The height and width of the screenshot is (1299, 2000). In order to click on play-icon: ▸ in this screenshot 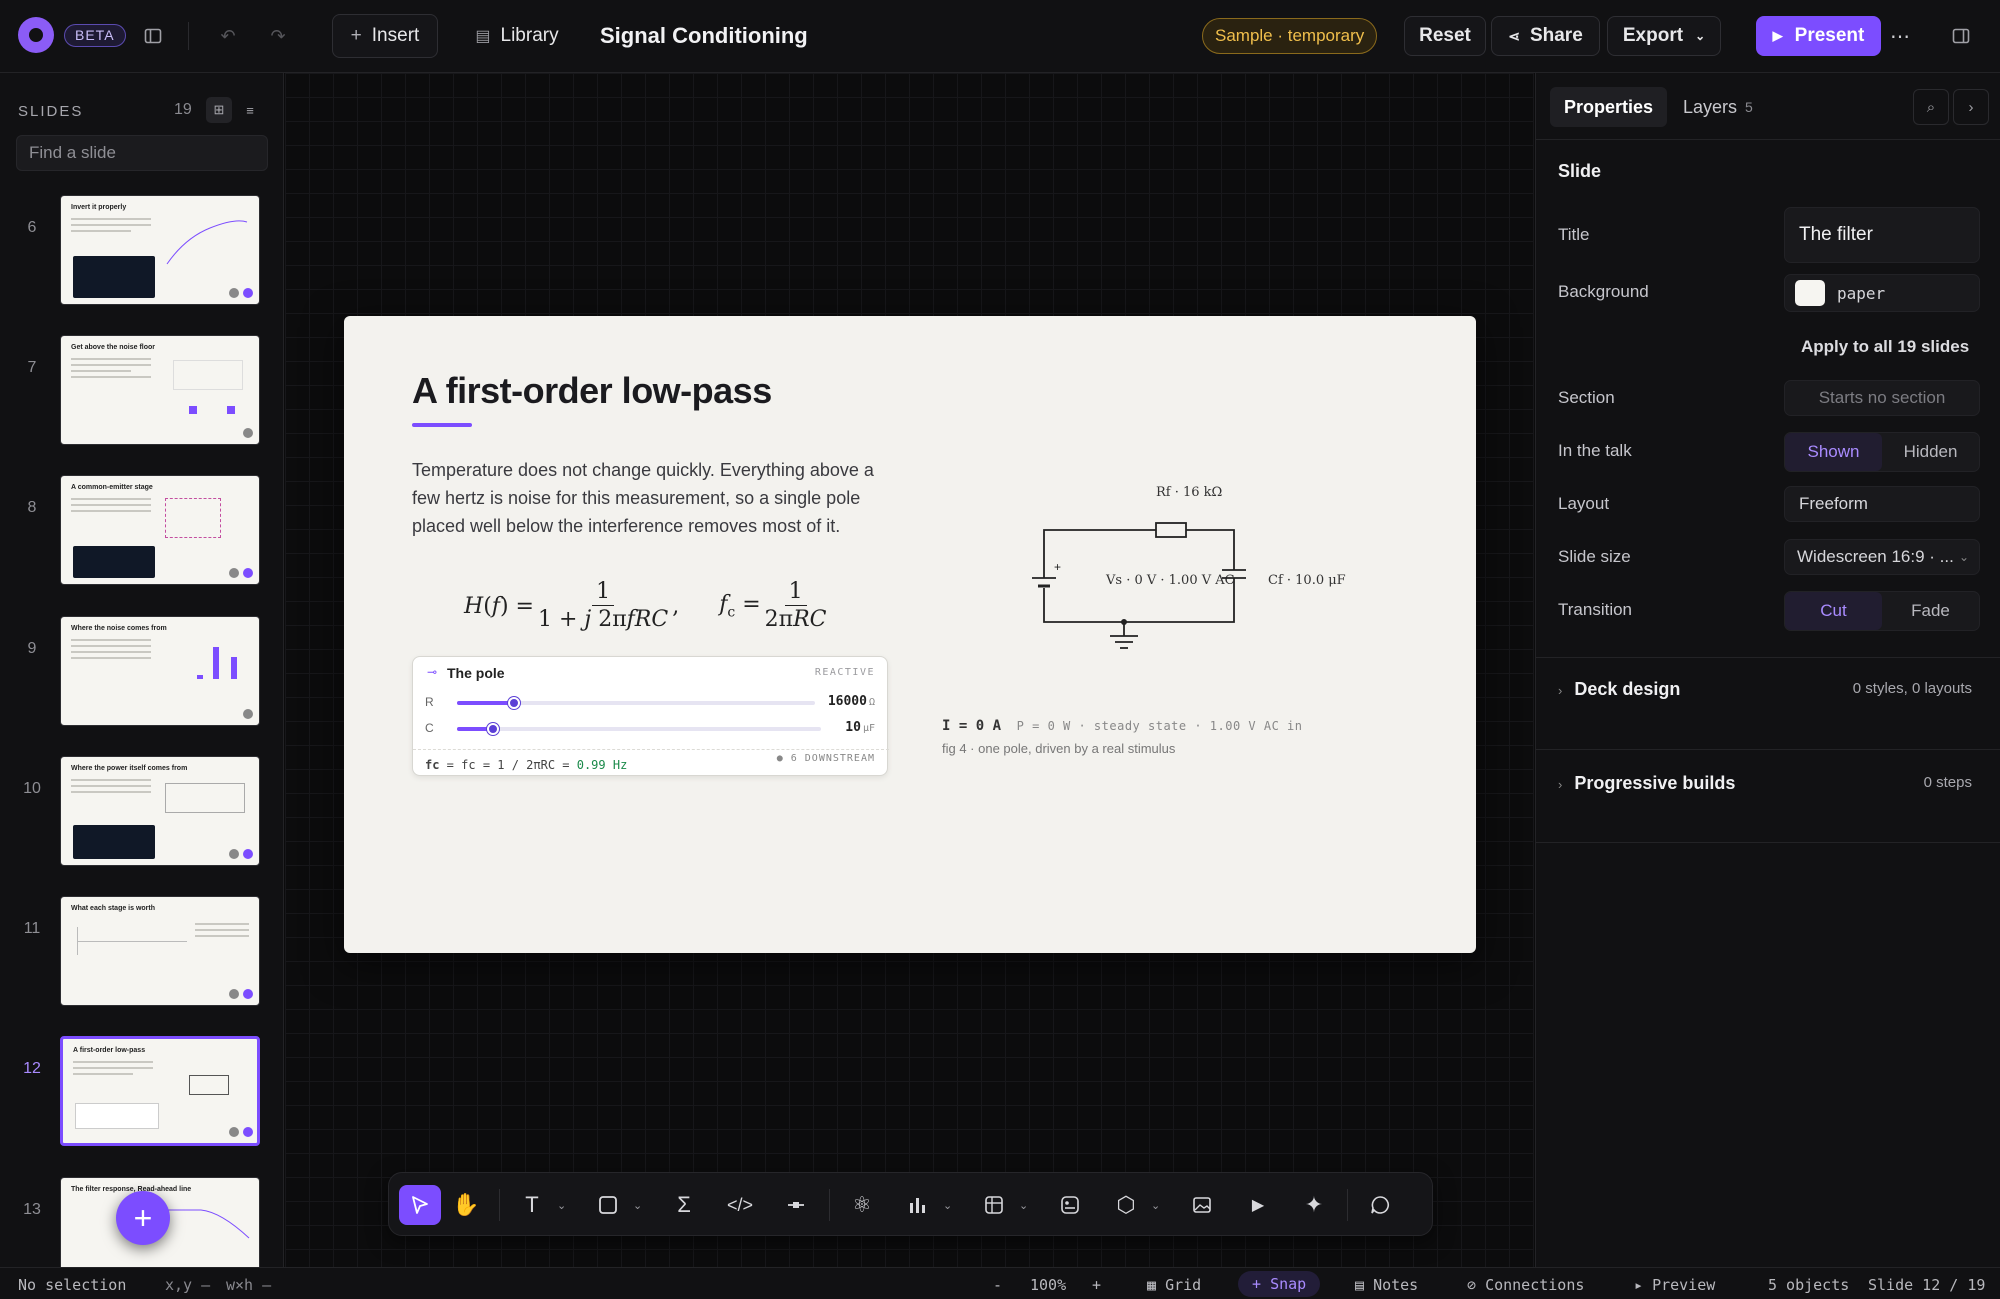, I will do `click(1643, 1285)`.